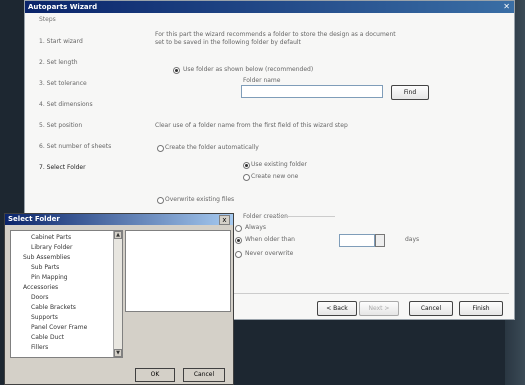 Image resolution: width=525 pixels, height=385 pixels. Describe the element at coordinates (40, 287) in the screenshot. I see `folder-tree-item: Accessories` at that location.